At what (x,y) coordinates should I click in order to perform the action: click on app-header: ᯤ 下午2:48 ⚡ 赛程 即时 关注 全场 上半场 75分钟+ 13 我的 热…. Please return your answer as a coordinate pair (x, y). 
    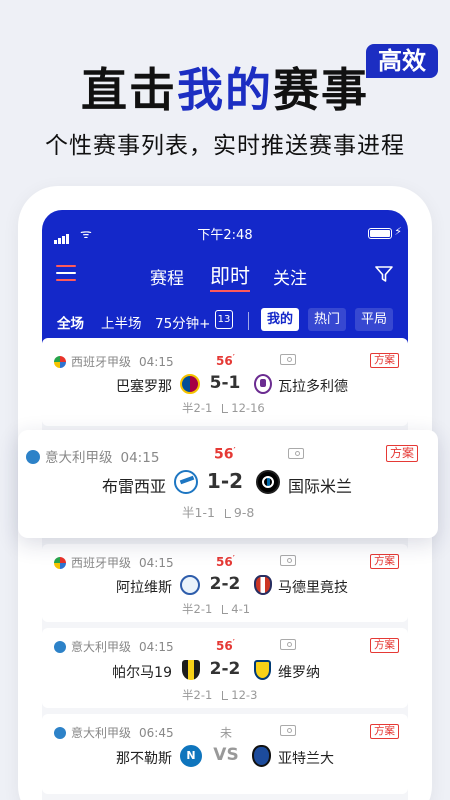
    Looking at the image, I should click on (225, 283).